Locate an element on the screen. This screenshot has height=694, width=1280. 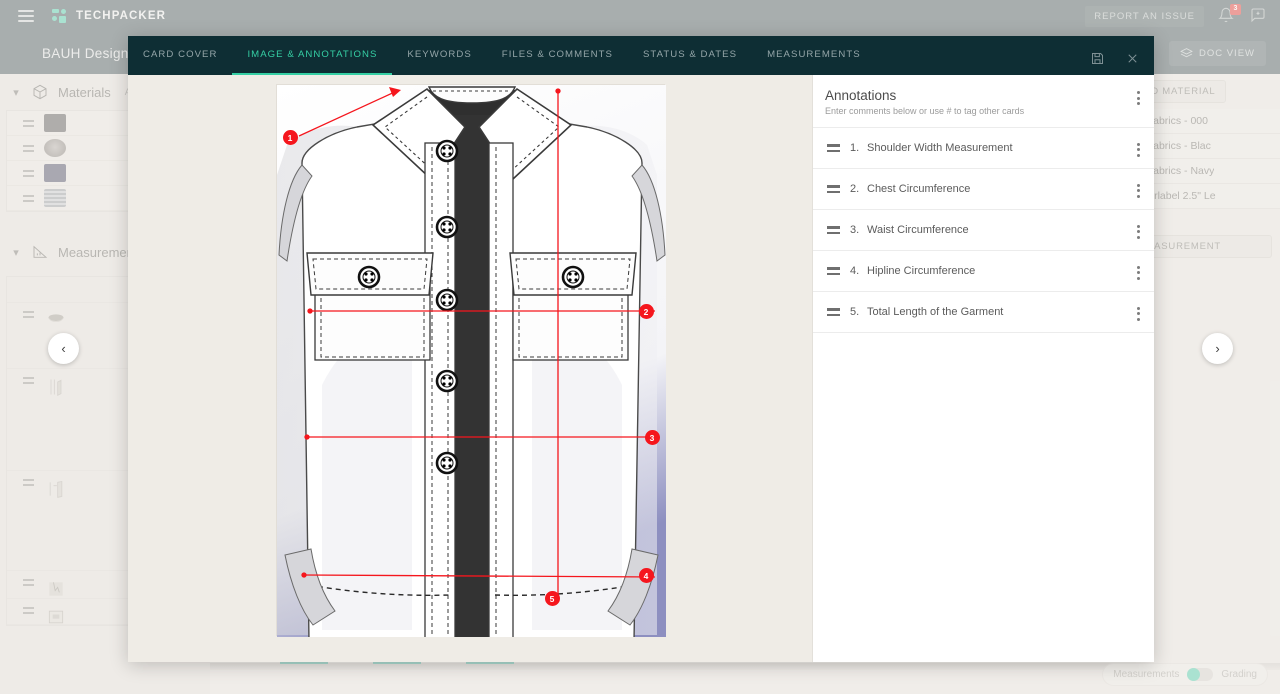
annotation-number: 5. is located at coordinates (855, 312).